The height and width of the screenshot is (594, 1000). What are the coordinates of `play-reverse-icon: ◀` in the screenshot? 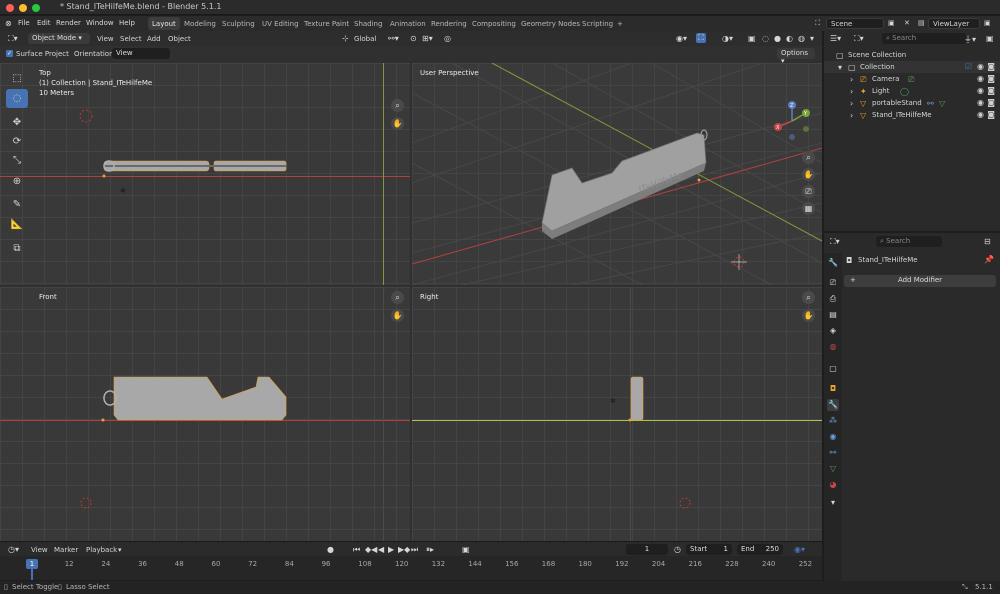 It's located at (381, 549).